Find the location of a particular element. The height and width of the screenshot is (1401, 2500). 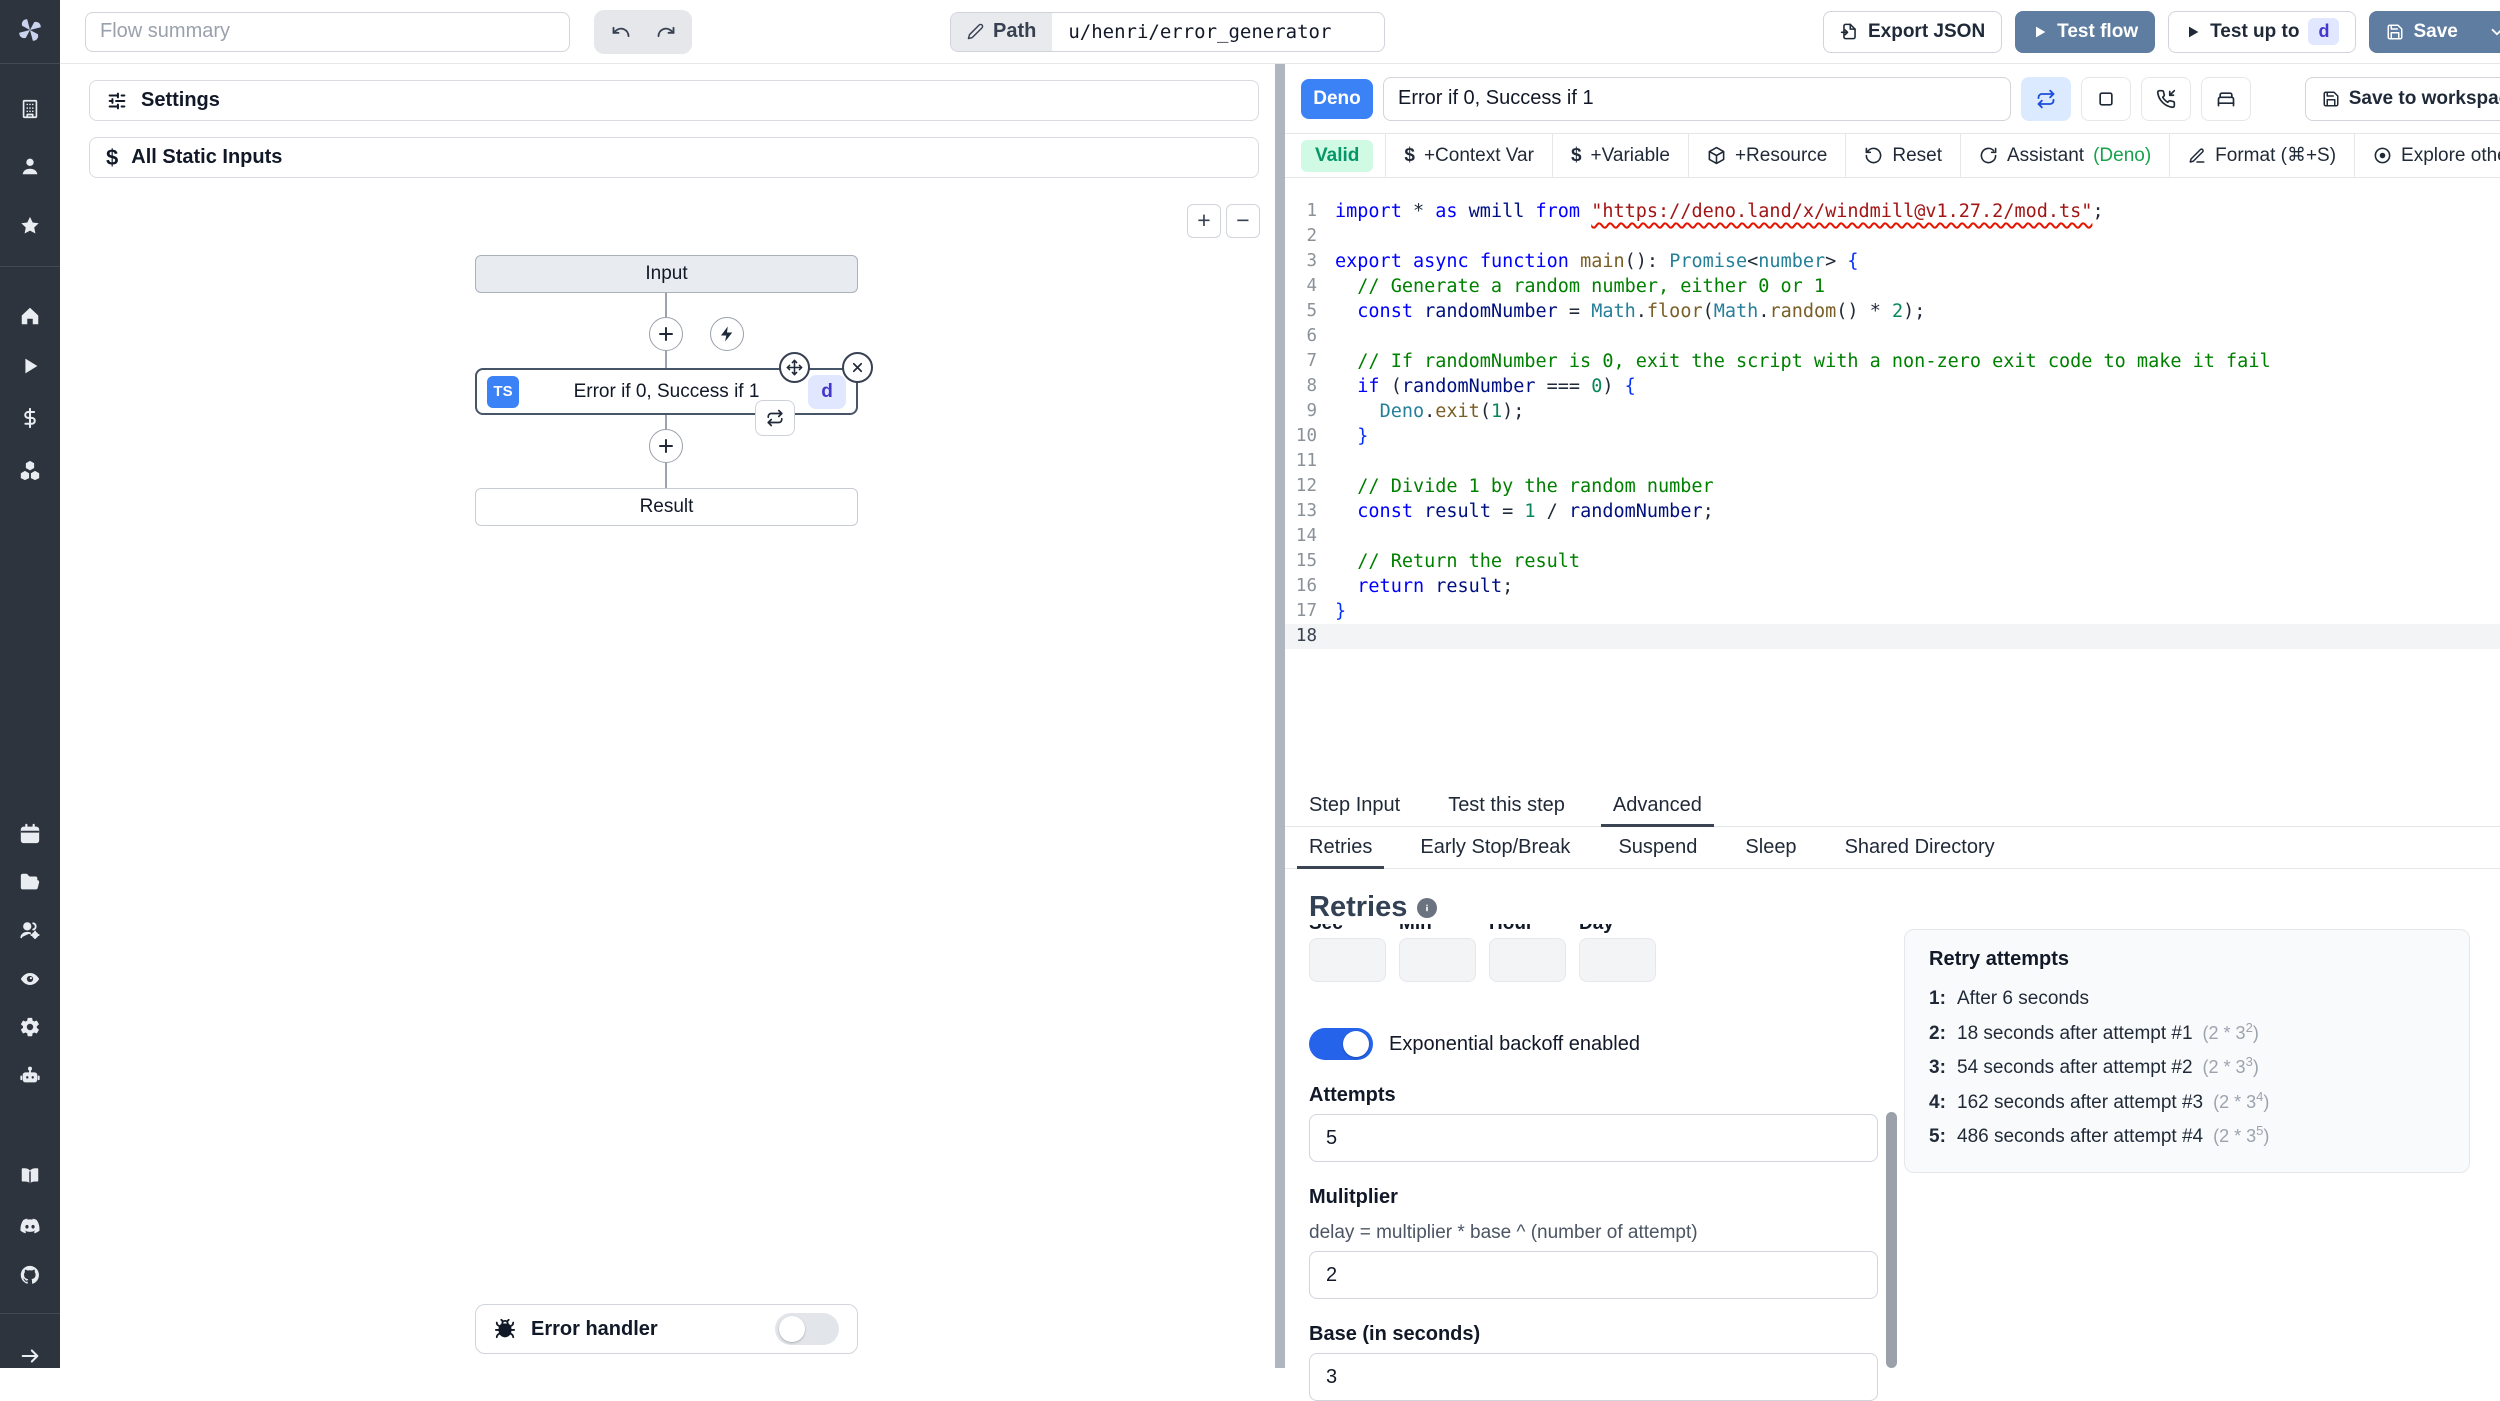

sidebar-item-variables is located at coordinates (30, 417).